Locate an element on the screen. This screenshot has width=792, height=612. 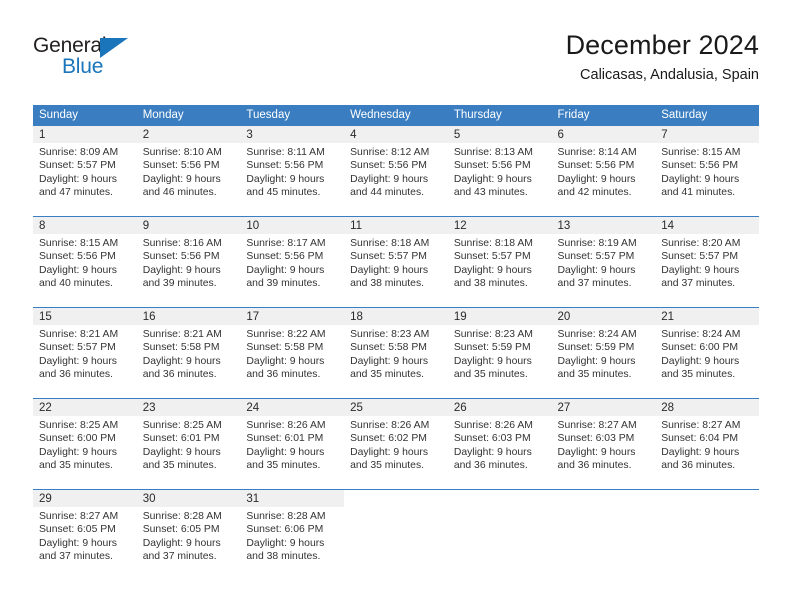
weekday-header-tuesday: Tuesday is located at coordinates (292, 115).